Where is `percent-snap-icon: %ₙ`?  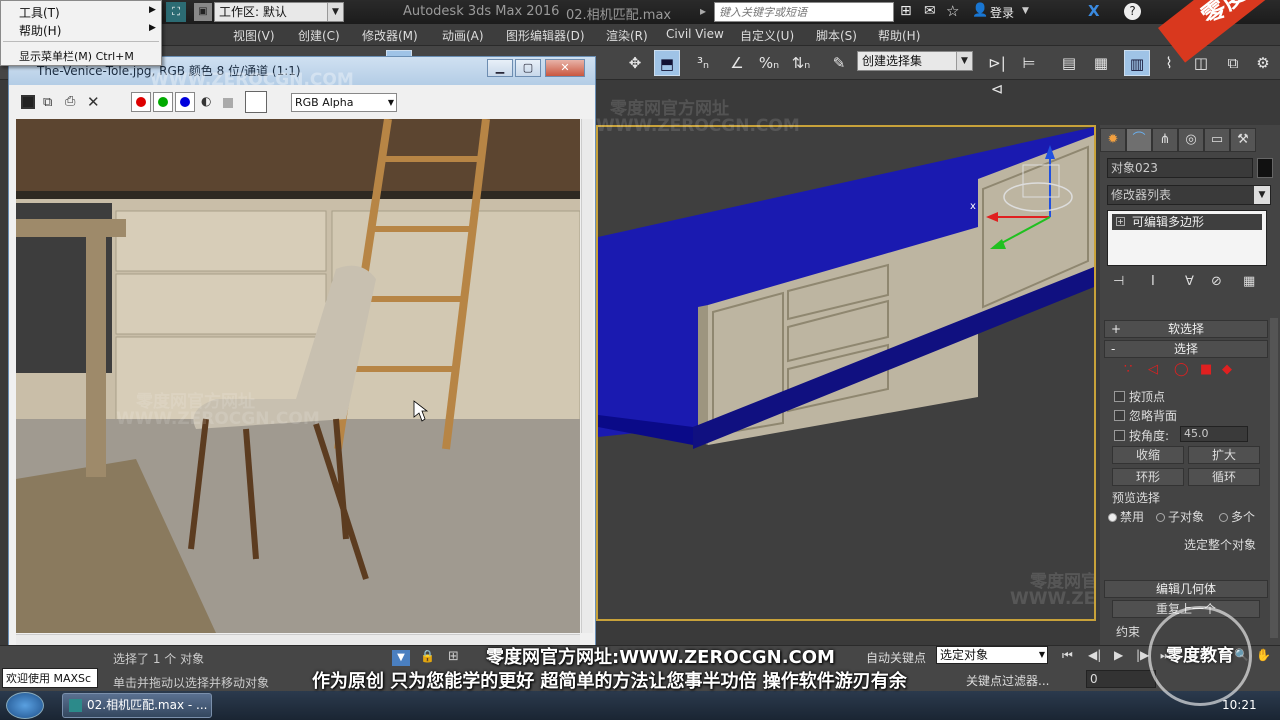 percent-snap-icon: %ₙ is located at coordinates (769, 63).